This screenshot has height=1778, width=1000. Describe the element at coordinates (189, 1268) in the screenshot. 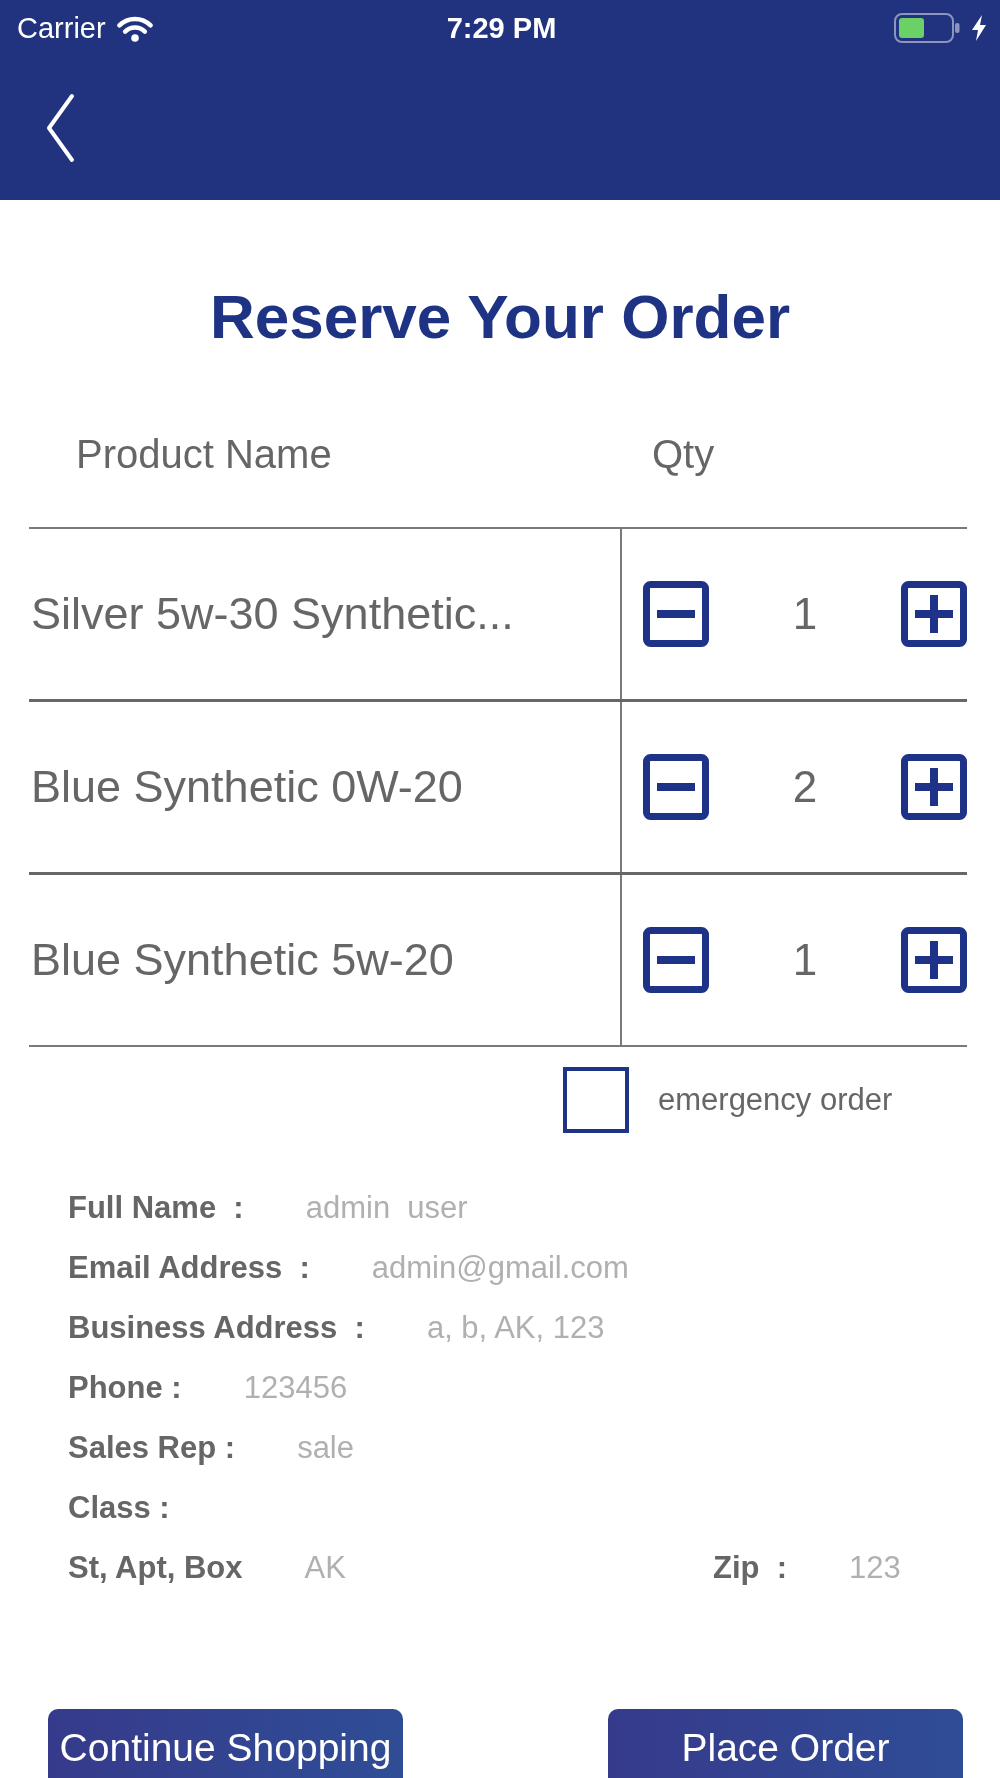

I see `field-label: Email Address :` at that location.